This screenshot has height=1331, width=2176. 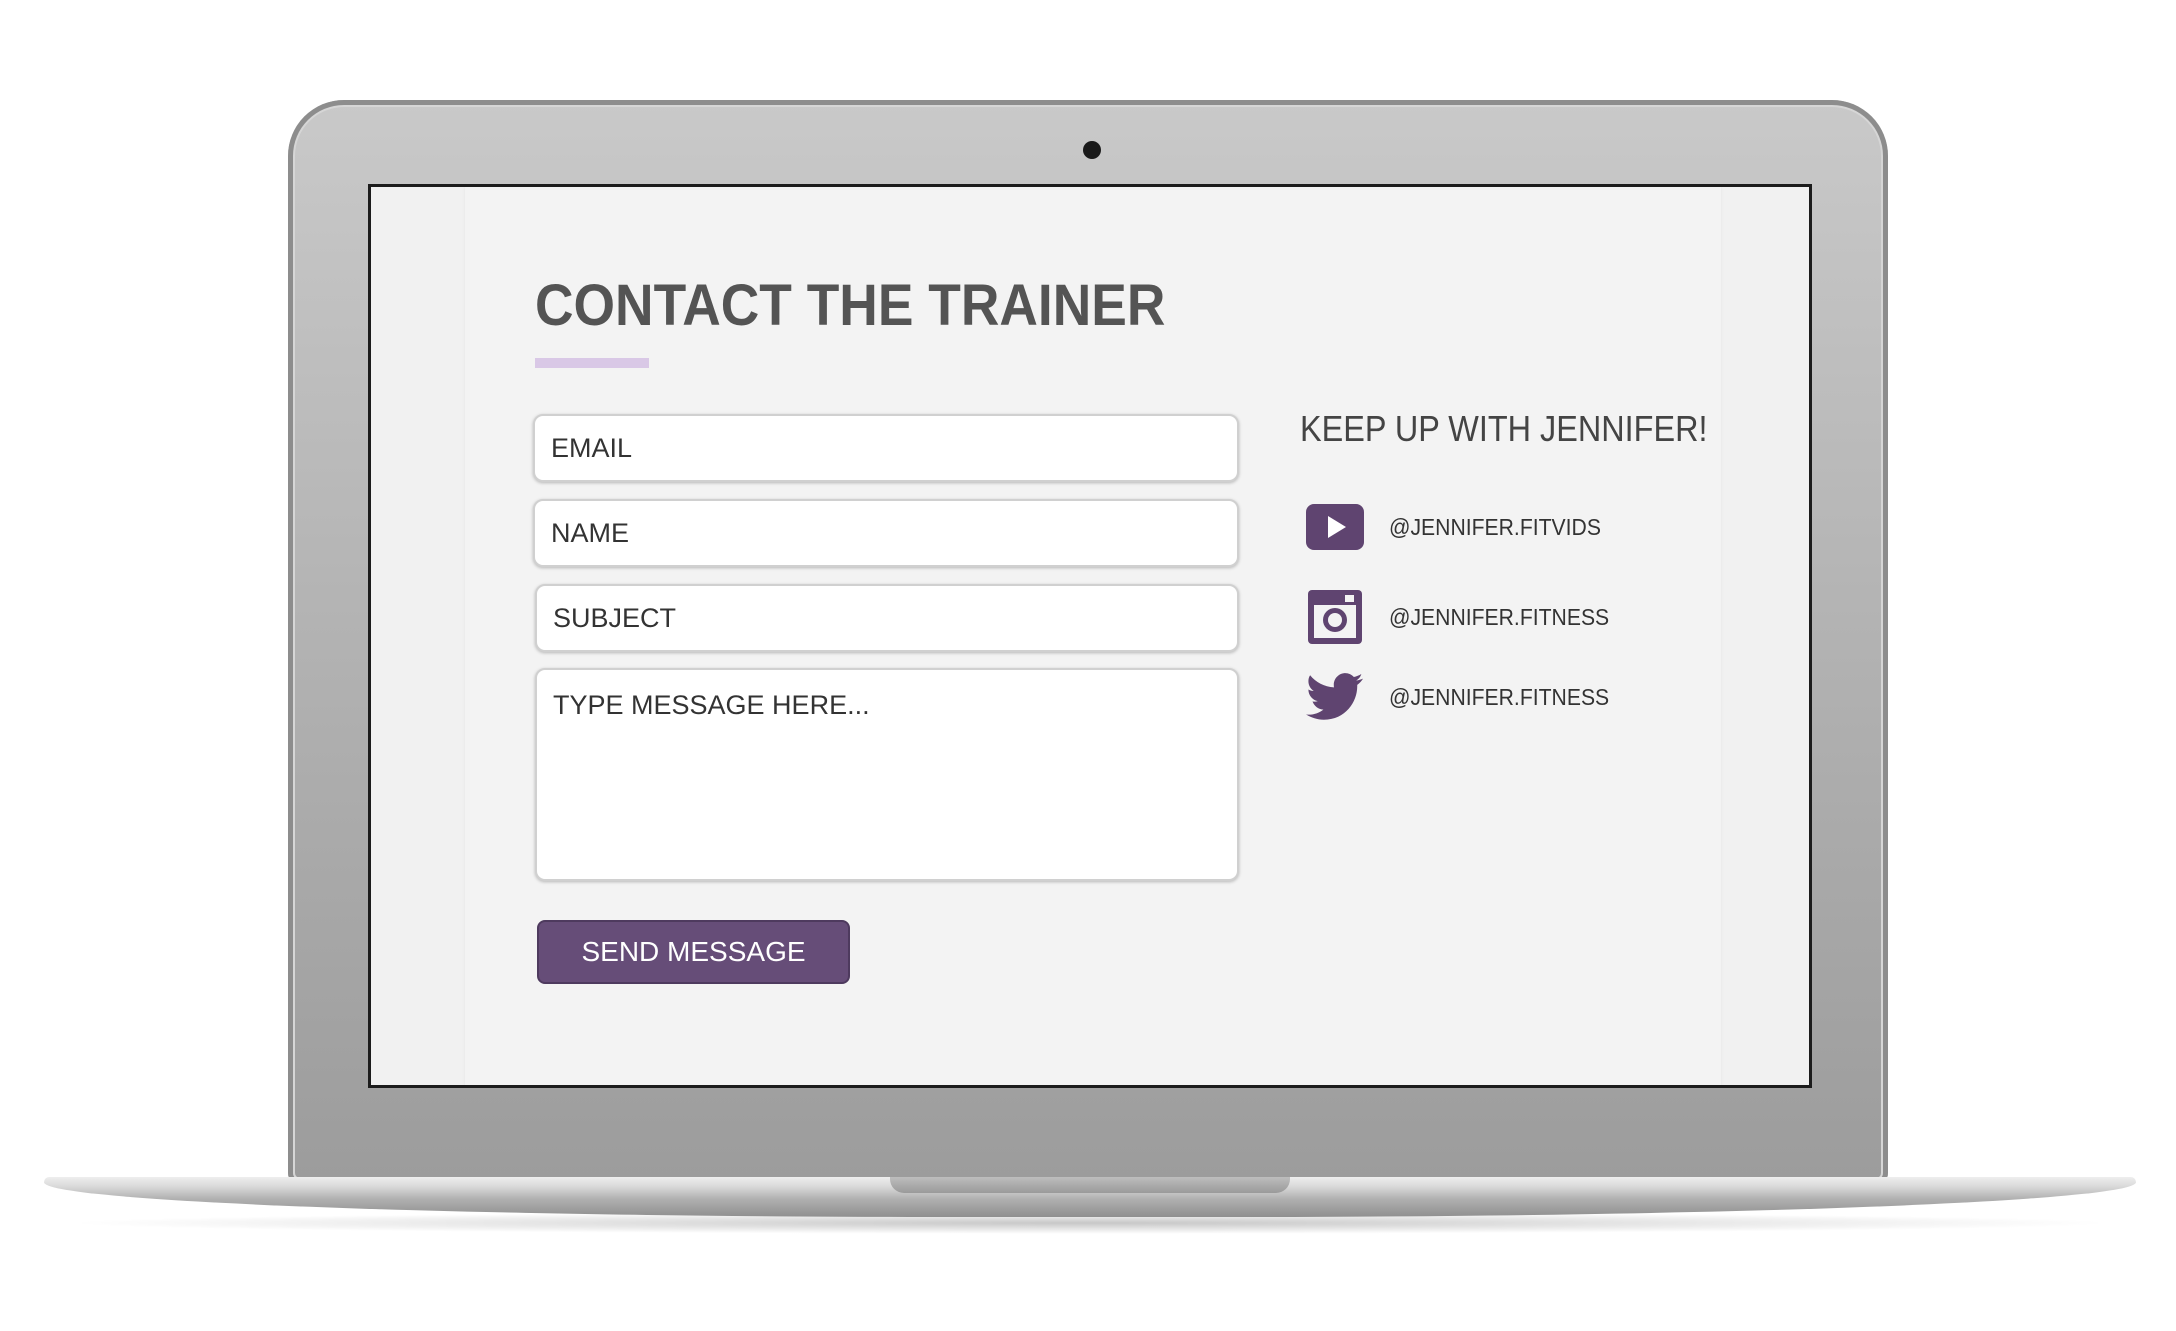 What do you see at coordinates (1504, 428) in the screenshot?
I see `social-heading: KEEP UP WITH JENNIFER!` at bounding box center [1504, 428].